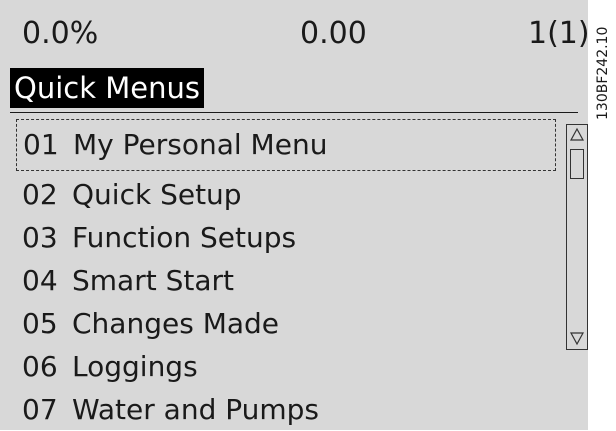  Describe the element at coordinates (40, 409) in the screenshot. I see `menu-item-number: 07` at that location.